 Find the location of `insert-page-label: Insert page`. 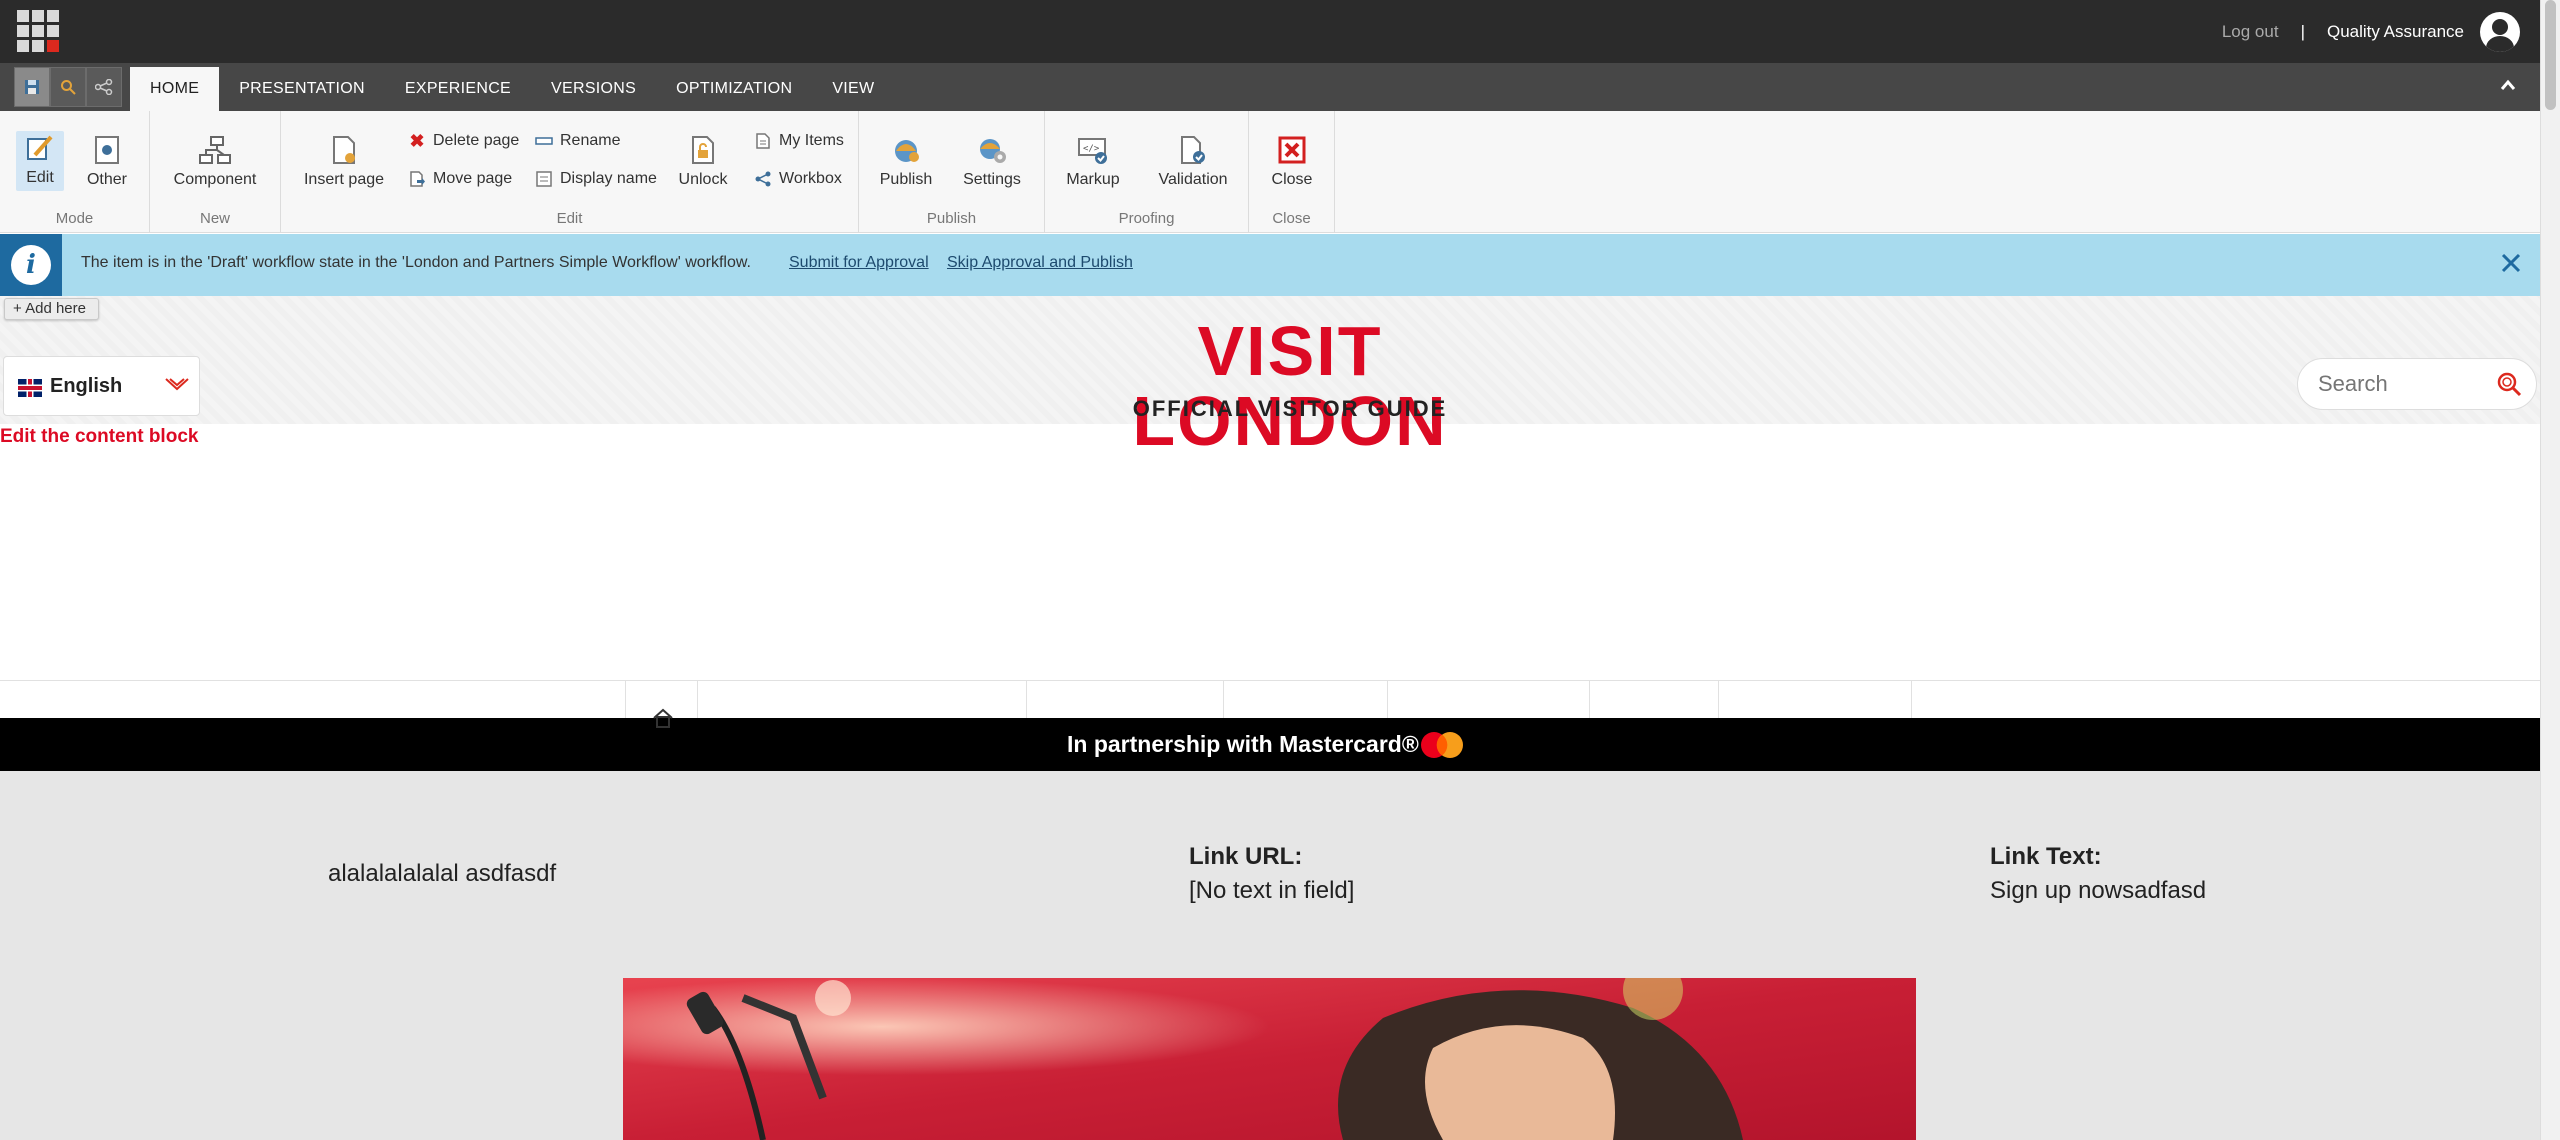

insert-page-label: Insert page is located at coordinates (344, 179).